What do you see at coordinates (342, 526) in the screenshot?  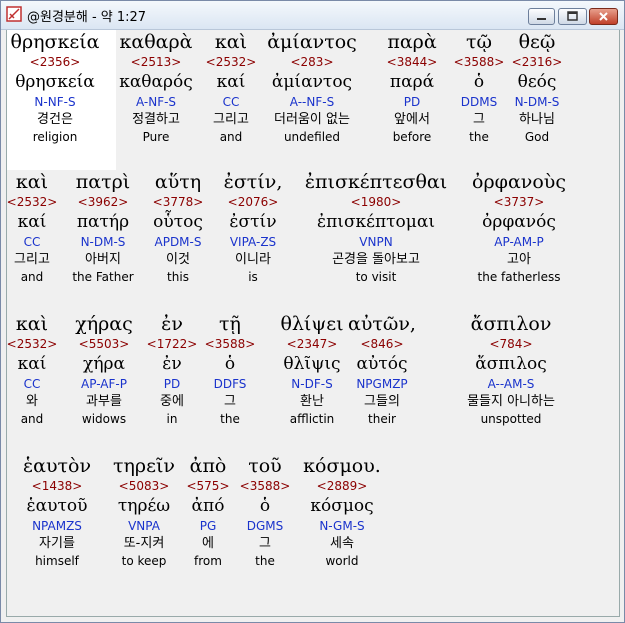 I see `word-parse: N-GM-S` at bounding box center [342, 526].